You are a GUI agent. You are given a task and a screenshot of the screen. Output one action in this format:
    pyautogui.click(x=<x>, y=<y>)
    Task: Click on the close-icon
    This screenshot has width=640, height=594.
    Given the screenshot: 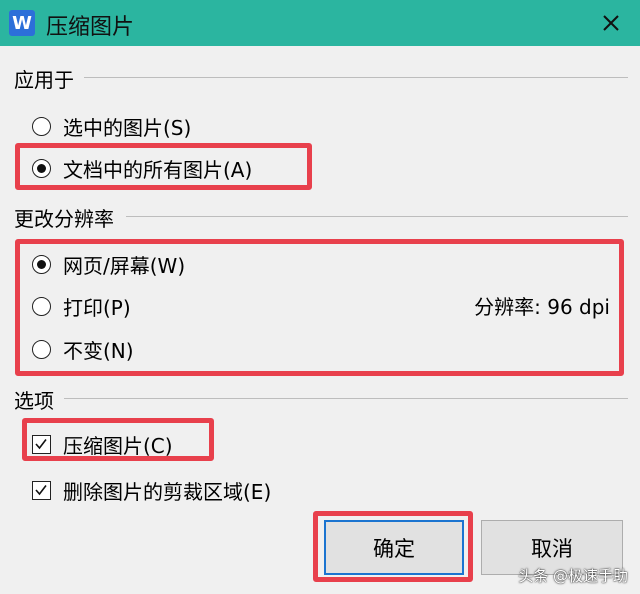 What is the action you would take?
    pyautogui.click(x=611, y=23)
    